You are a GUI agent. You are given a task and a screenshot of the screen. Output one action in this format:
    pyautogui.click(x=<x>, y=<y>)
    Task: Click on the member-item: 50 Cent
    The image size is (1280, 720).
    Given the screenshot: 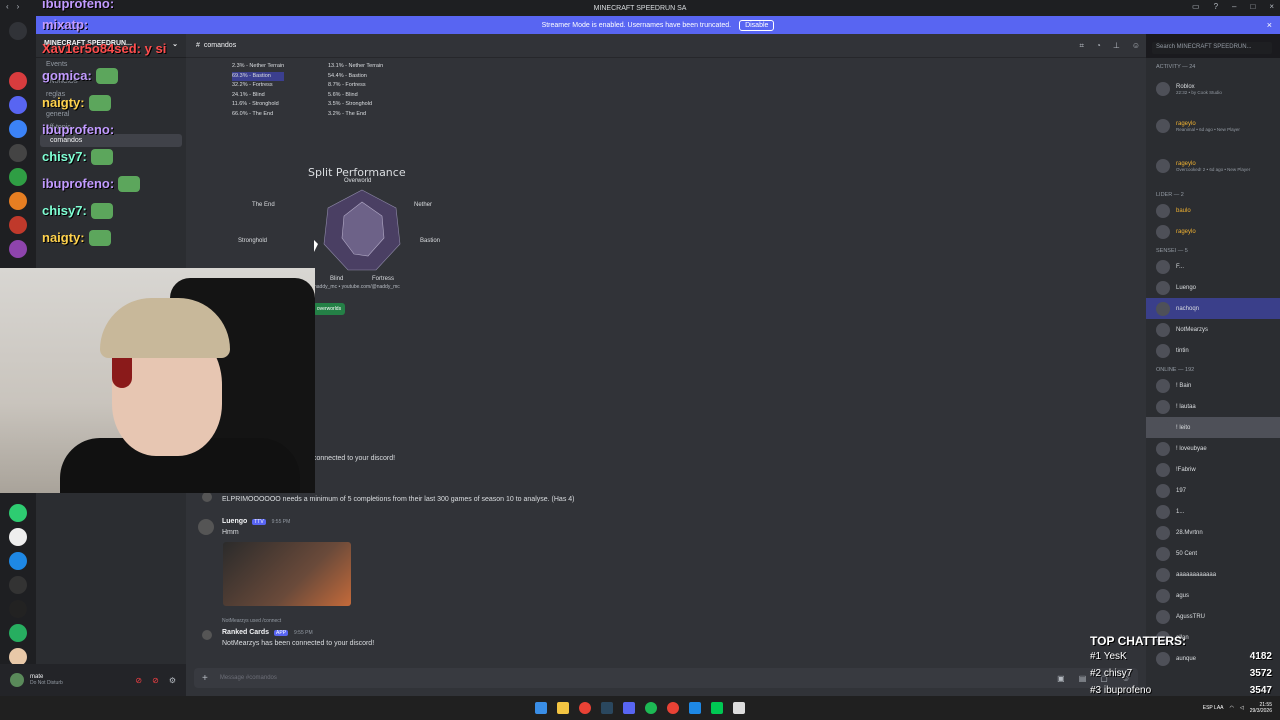 What is the action you would take?
    pyautogui.click(x=1213, y=553)
    